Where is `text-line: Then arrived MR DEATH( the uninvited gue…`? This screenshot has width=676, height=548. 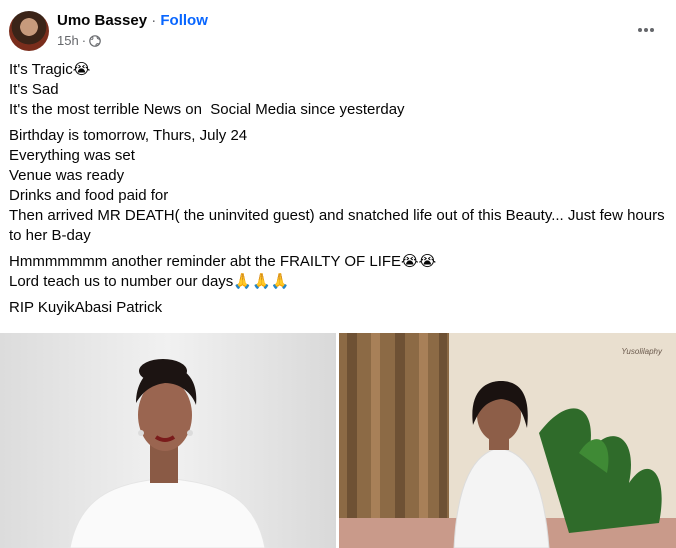 text-line: Then arrived MR DEATH( the uninvited gue… is located at coordinates (337, 215).